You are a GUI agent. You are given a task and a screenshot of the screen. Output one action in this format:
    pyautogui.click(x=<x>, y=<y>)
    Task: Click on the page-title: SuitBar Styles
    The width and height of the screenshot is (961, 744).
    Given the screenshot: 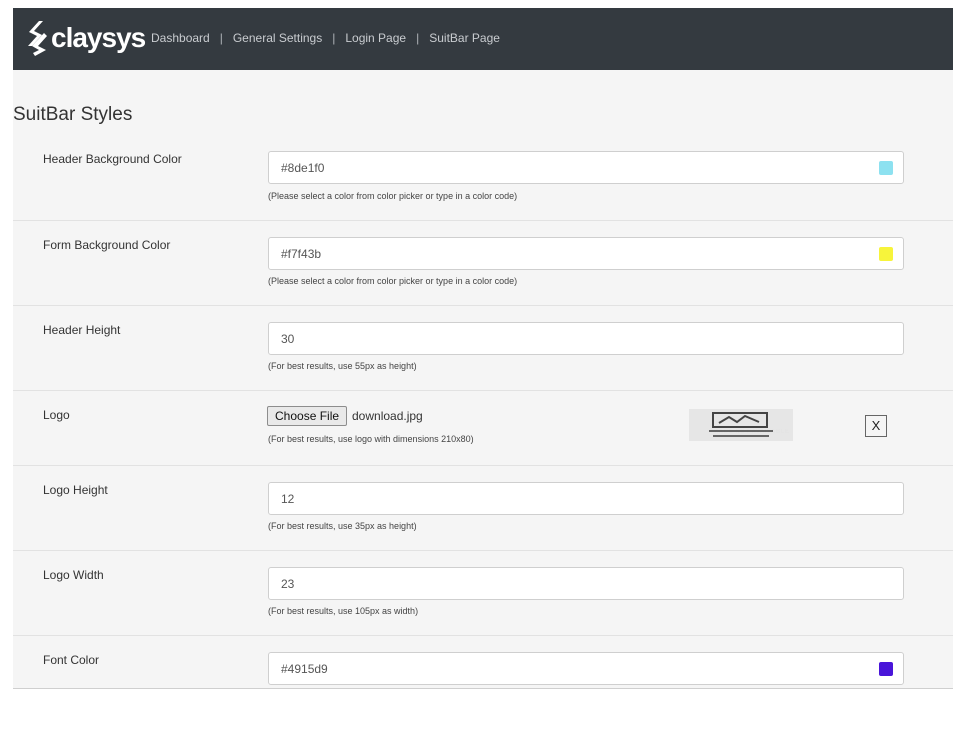 What is the action you would take?
    pyautogui.click(x=73, y=114)
    